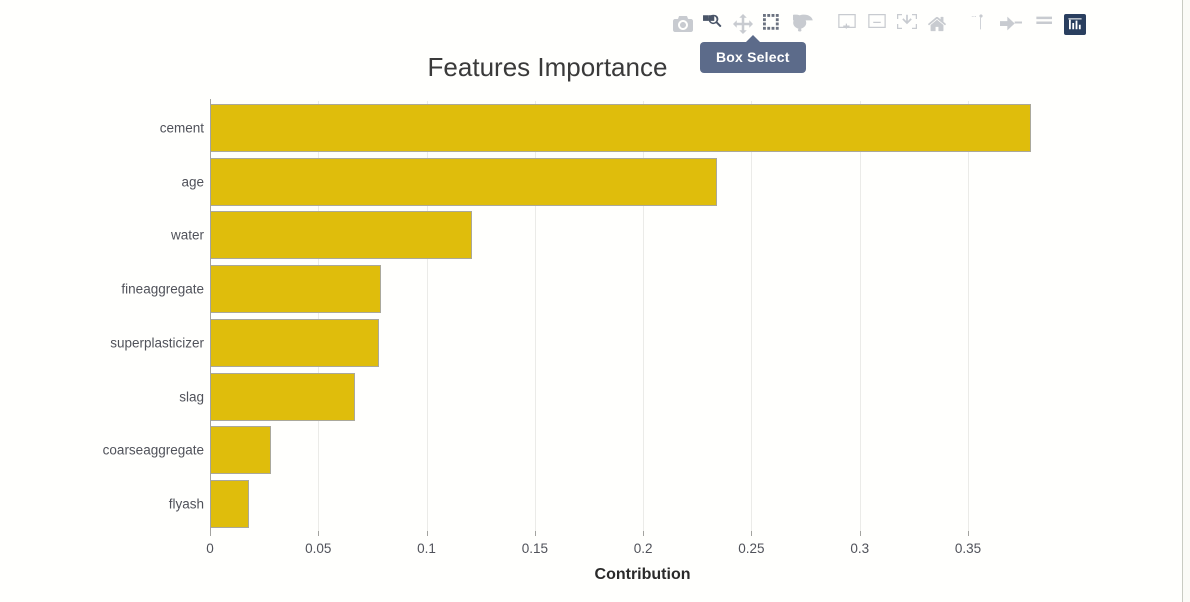 The height and width of the screenshot is (602, 1190). I want to click on y-tick-label-cement: cement, so click(181, 128).